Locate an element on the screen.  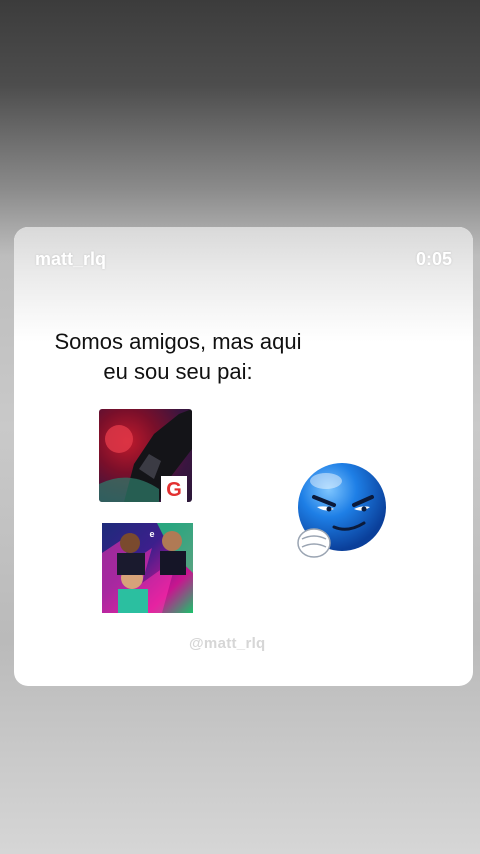
free-fire-artwork: G is located at coordinates (145, 455).